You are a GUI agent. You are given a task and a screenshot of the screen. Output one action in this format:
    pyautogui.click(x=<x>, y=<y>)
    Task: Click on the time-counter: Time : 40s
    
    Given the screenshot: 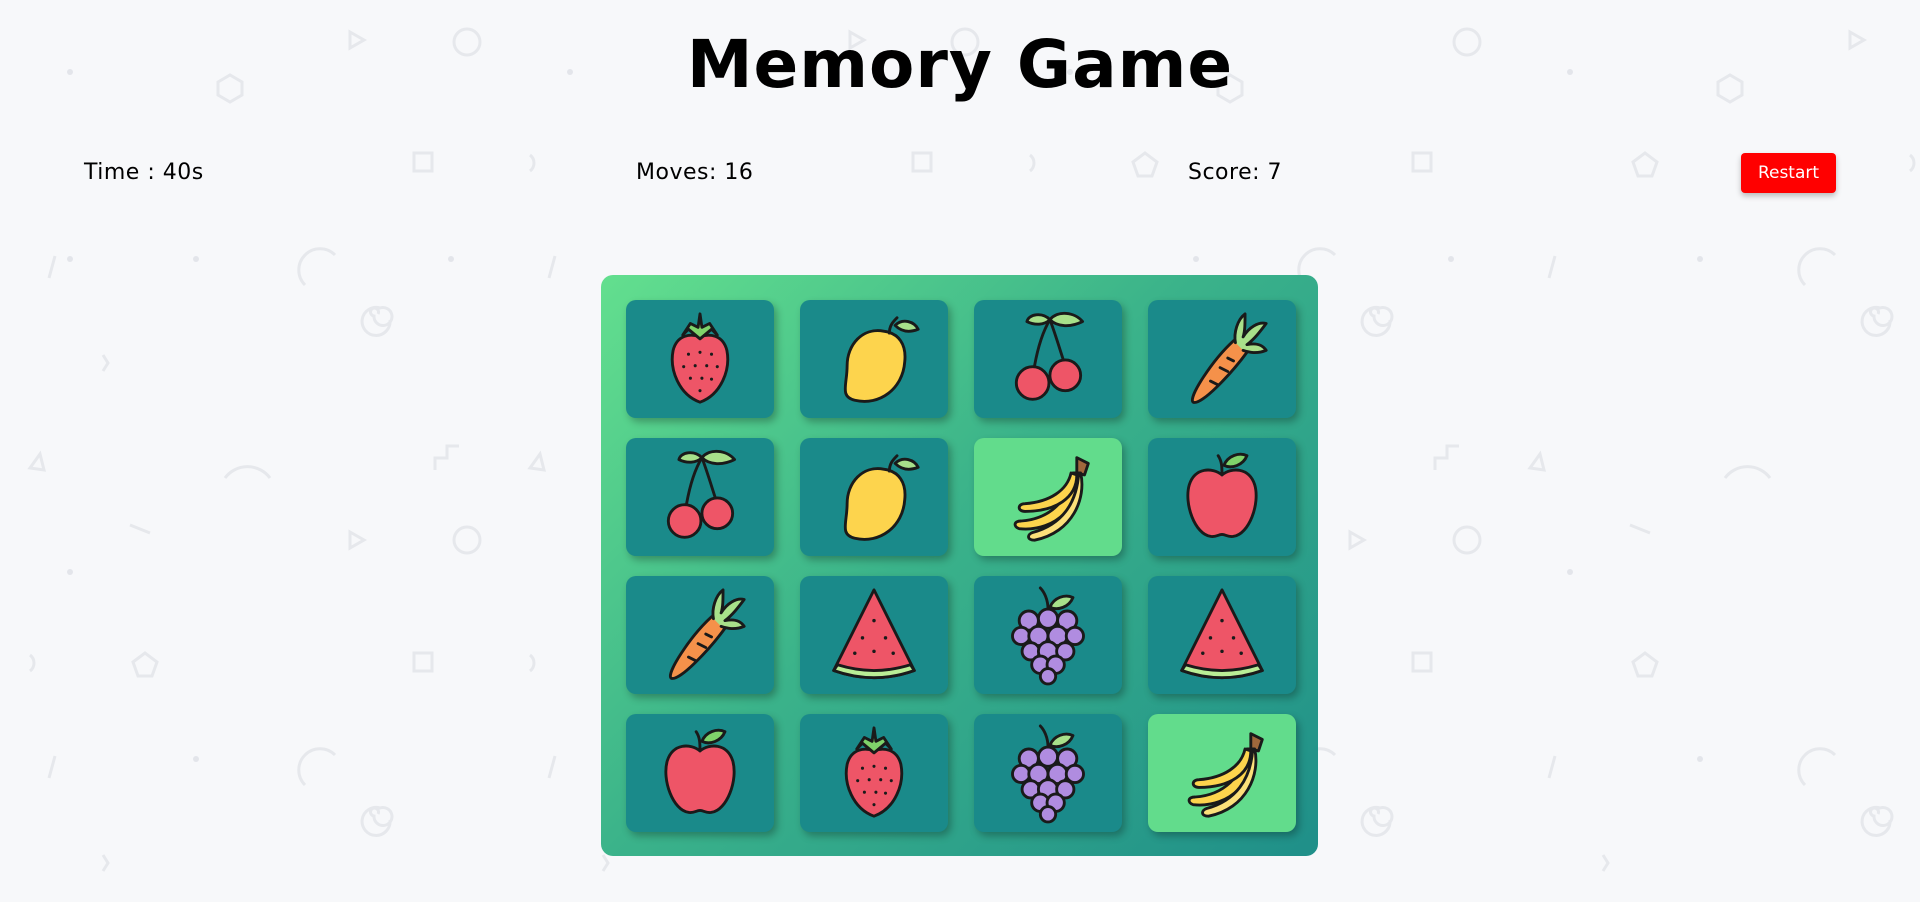 What is the action you would take?
    pyautogui.click(x=144, y=172)
    